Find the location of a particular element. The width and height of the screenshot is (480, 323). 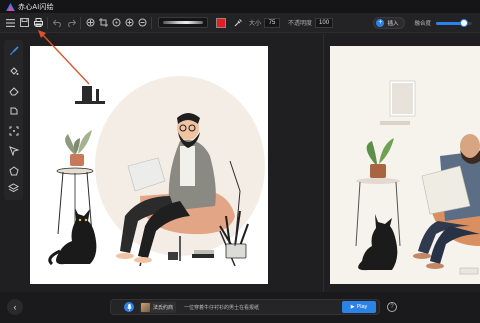

tool-panel is located at coordinates (13, 120).